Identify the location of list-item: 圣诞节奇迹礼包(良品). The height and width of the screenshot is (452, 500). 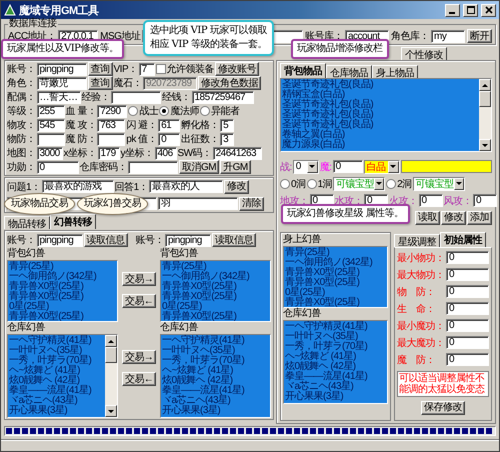
(380, 105).